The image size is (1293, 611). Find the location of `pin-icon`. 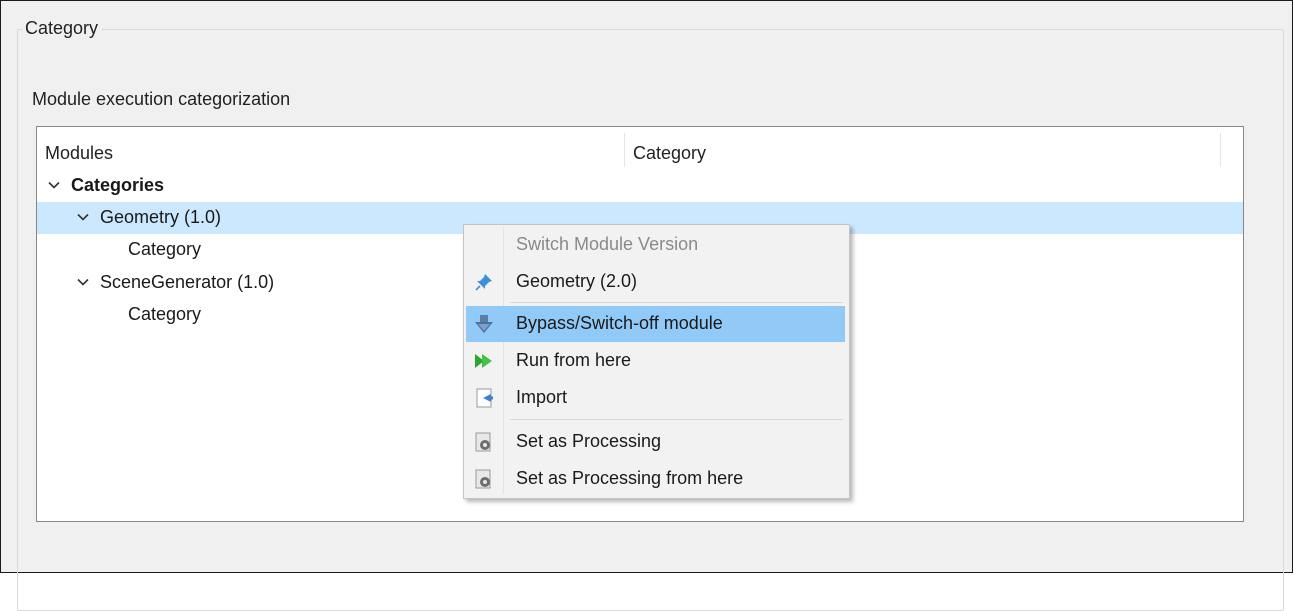

pin-icon is located at coordinates (483, 282).